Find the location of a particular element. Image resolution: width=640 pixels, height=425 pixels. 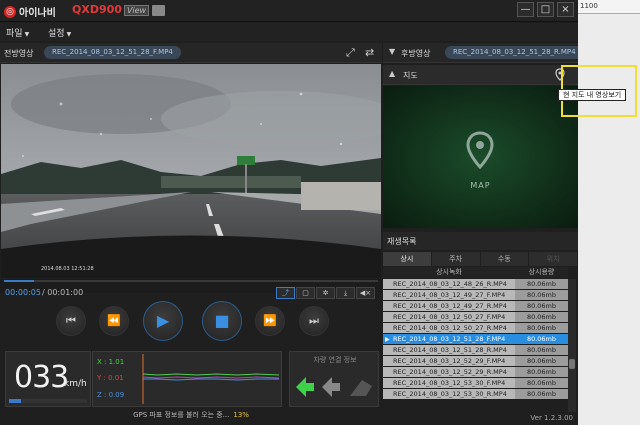

playlist-row: REC_2014_08_03_12_50_27_F.MP4 80.06mb is located at coordinates (475, 317).